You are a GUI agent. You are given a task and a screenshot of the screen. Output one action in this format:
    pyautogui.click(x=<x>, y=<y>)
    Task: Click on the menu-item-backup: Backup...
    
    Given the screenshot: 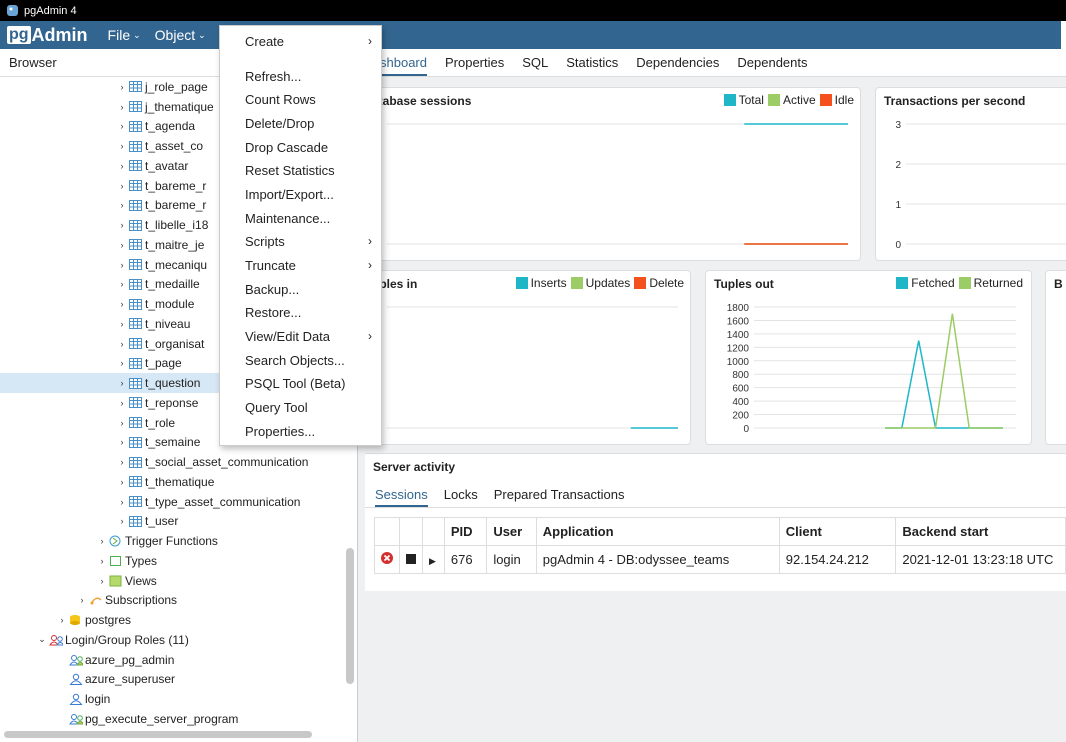 What is the action you would take?
    pyautogui.click(x=300, y=289)
    